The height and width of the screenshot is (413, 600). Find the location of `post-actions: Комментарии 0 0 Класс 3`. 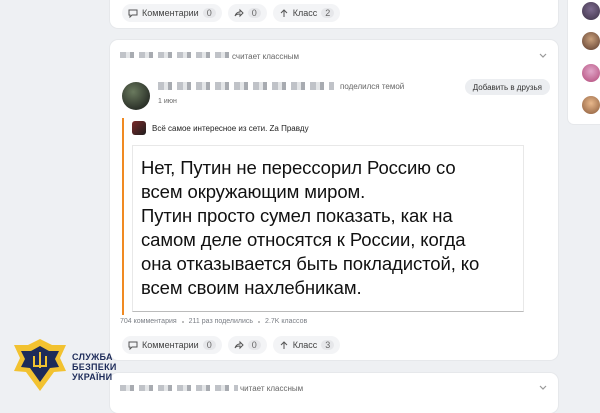

post-actions: Комментарии 0 0 Класс 3 is located at coordinates (231, 345).